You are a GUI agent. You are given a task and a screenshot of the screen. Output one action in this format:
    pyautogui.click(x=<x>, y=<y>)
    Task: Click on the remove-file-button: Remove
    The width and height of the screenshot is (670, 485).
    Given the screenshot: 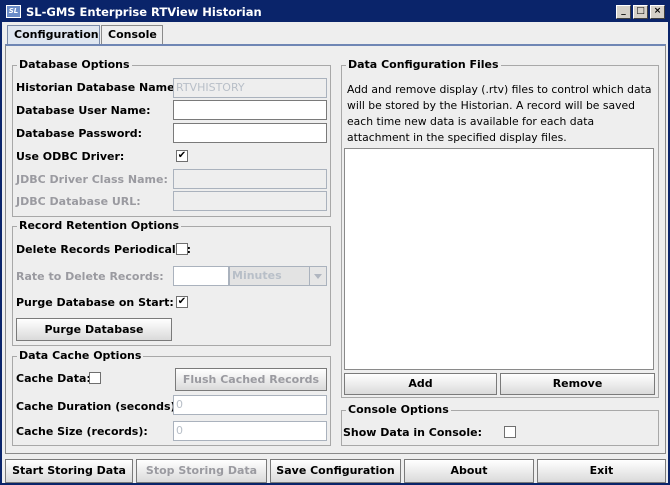 What is the action you would take?
    pyautogui.click(x=577, y=384)
    